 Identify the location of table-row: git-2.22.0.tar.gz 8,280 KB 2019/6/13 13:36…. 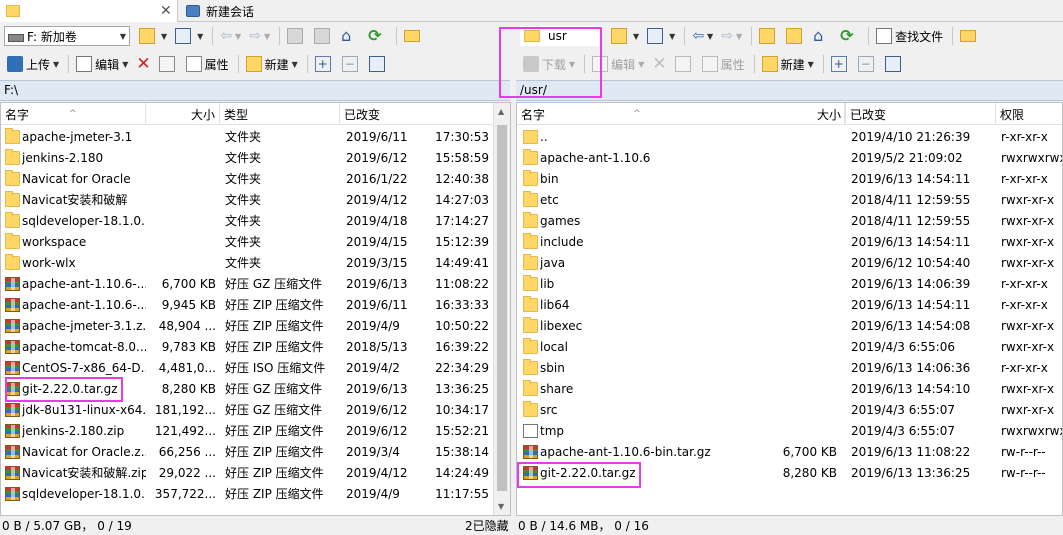
(789, 473).